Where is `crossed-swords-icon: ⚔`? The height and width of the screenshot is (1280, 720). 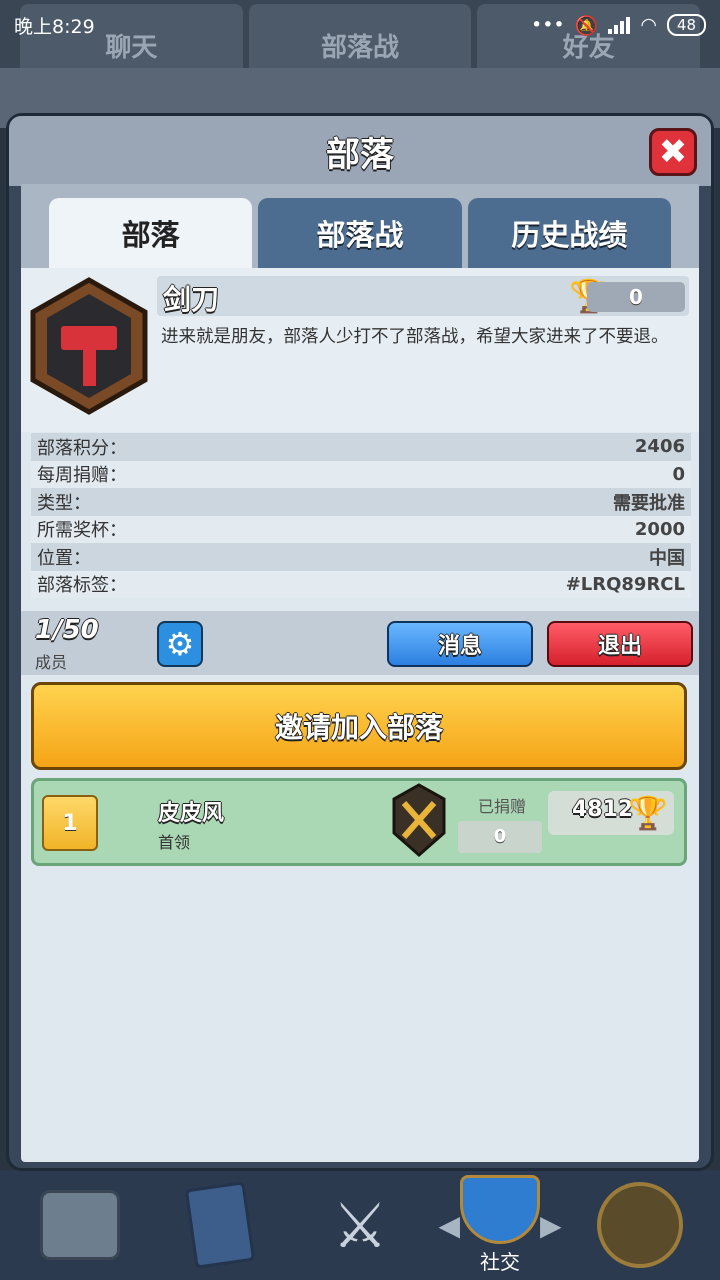 crossed-swords-icon: ⚔ is located at coordinates (360, 1225).